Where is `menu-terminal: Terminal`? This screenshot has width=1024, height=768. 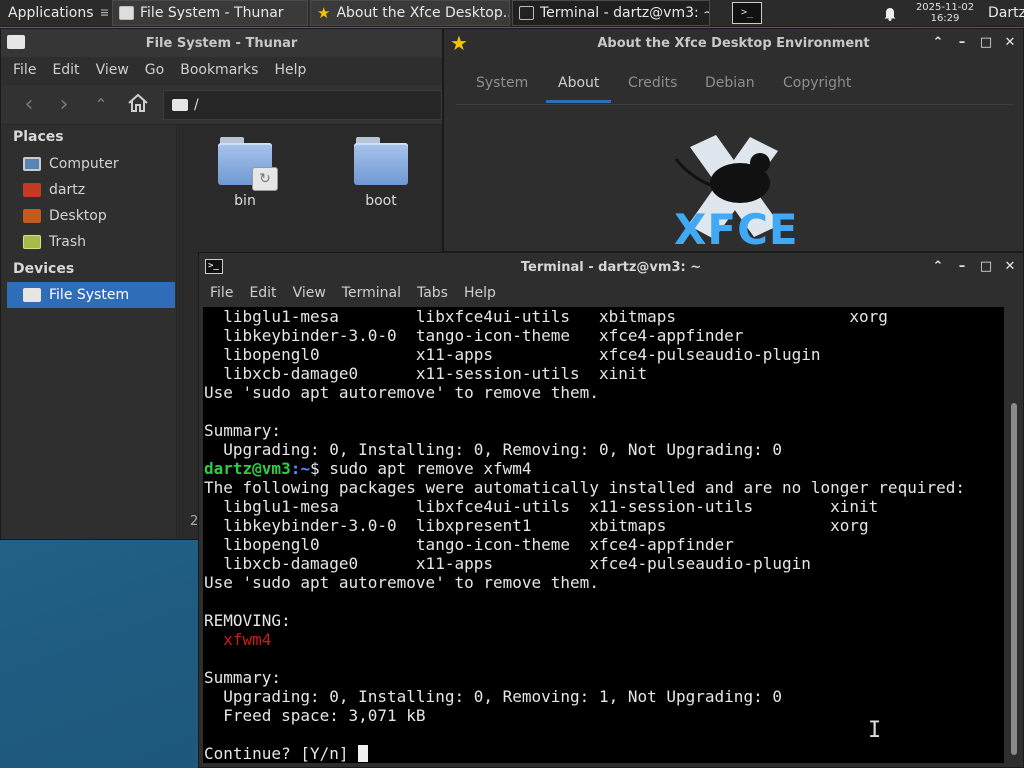 menu-terminal: Terminal is located at coordinates (371, 293).